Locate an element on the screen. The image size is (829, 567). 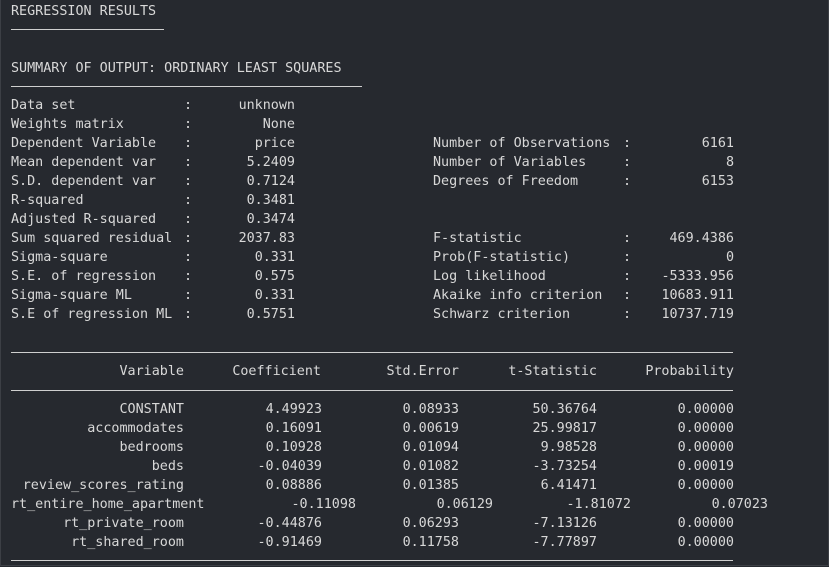
t-statistic-value: 6.41471 is located at coordinates (568, 485).